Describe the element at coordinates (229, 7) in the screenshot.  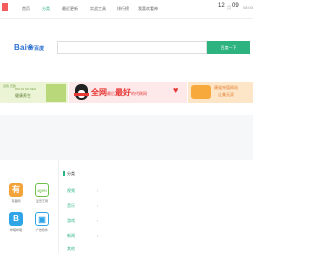
I see `date-separator: 月` at that location.